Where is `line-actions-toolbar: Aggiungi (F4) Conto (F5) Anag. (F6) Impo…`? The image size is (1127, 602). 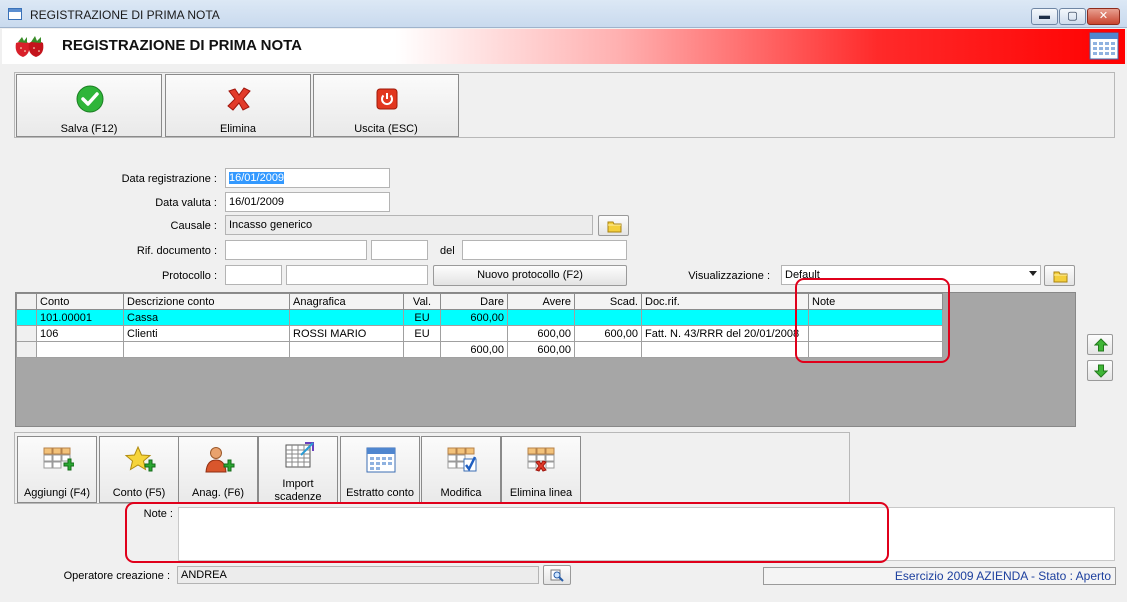 line-actions-toolbar: Aggiungi (F4) Conto (F5) Anag. (F6) Impo… is located at coordinates (432, 468).